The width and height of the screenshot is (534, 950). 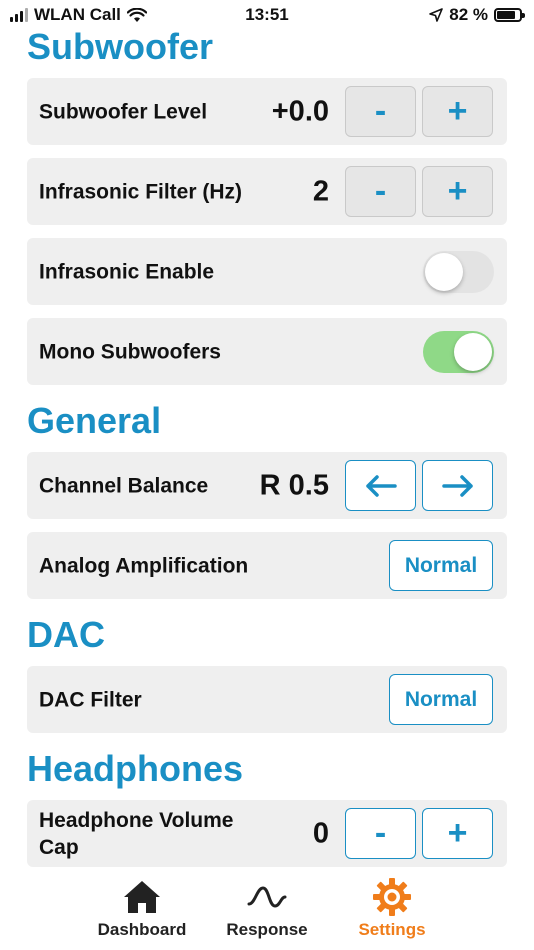 I want to click on tab-settings: Settings, so click(x=392, y=908).